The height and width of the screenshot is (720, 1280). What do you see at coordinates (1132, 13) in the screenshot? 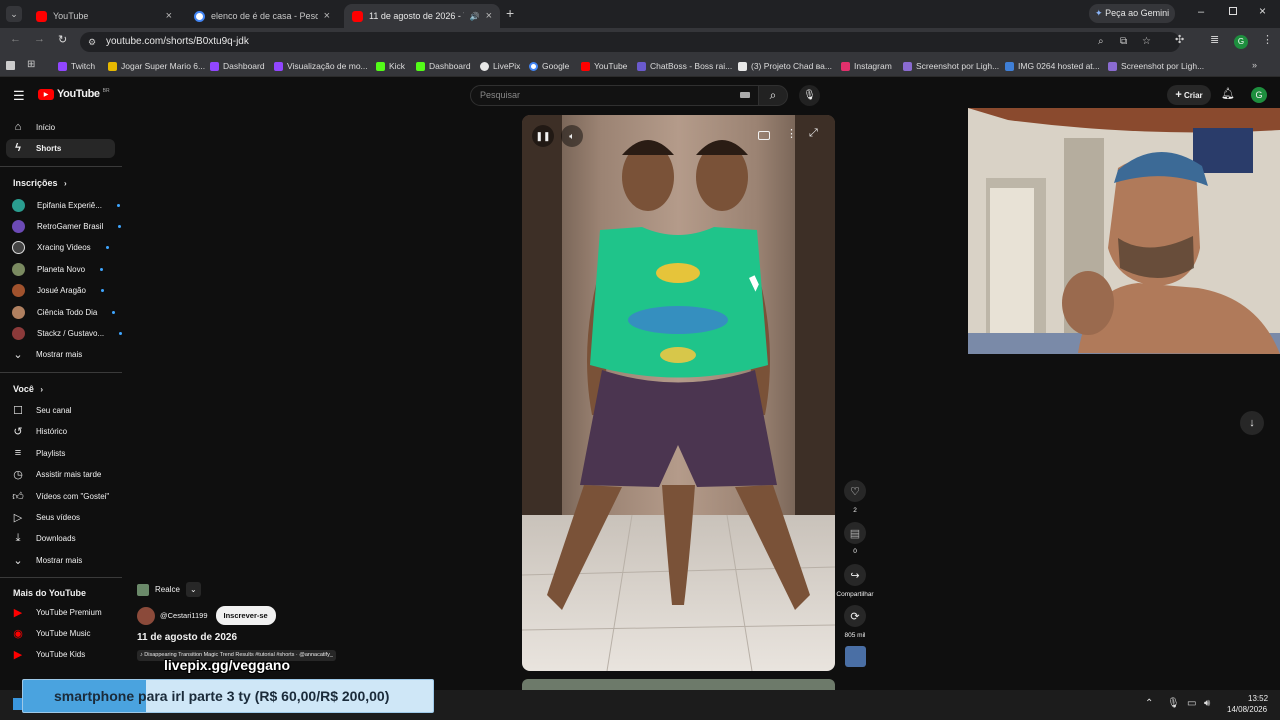
I see `gemini-button: ✦ Peça ao Gemini` at bounding box center [1132, 13].